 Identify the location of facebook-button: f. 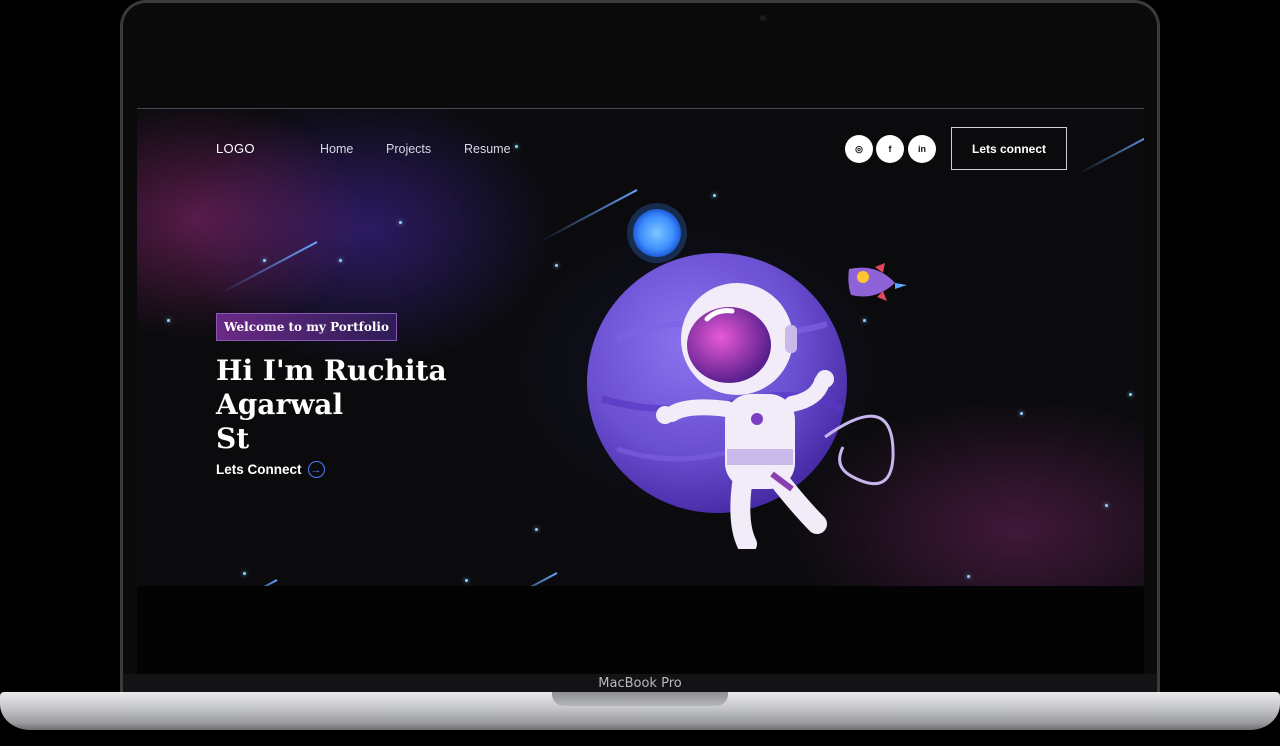
(890, 149).